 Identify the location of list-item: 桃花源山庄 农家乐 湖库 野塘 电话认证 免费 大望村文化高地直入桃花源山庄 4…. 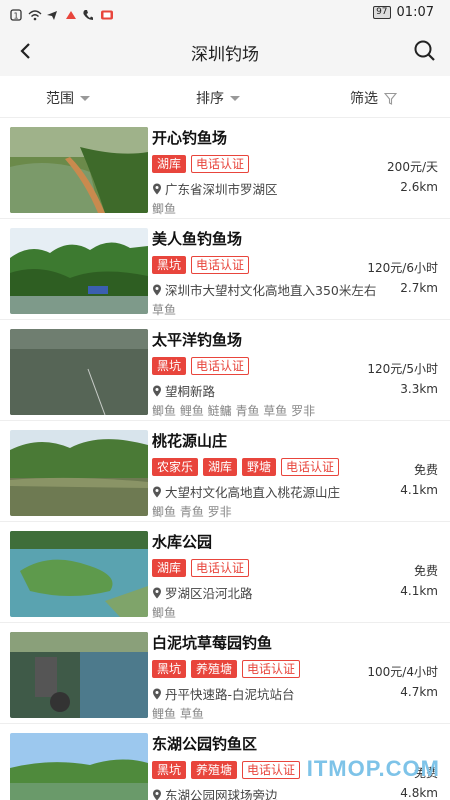
(225, 471).